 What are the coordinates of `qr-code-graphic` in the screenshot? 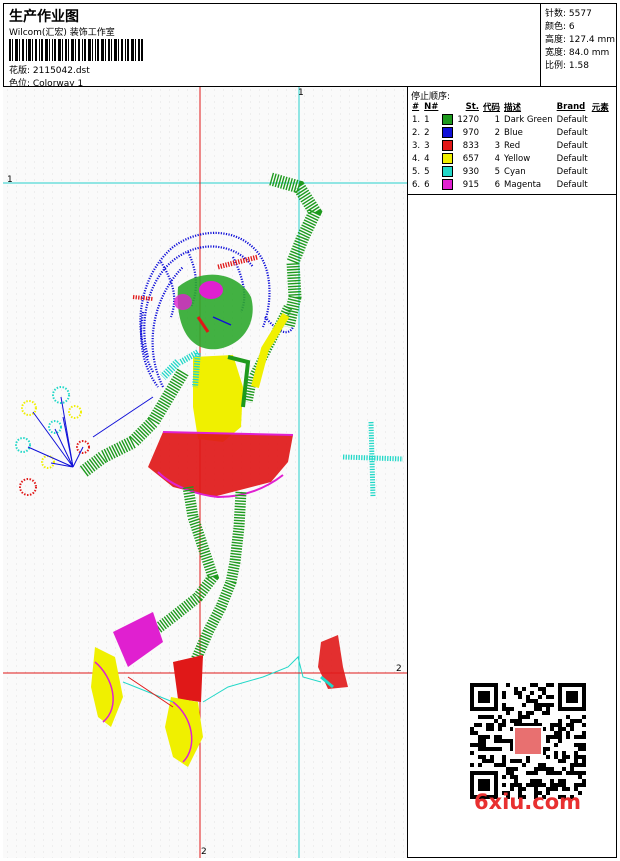 It's located at (528, 741).